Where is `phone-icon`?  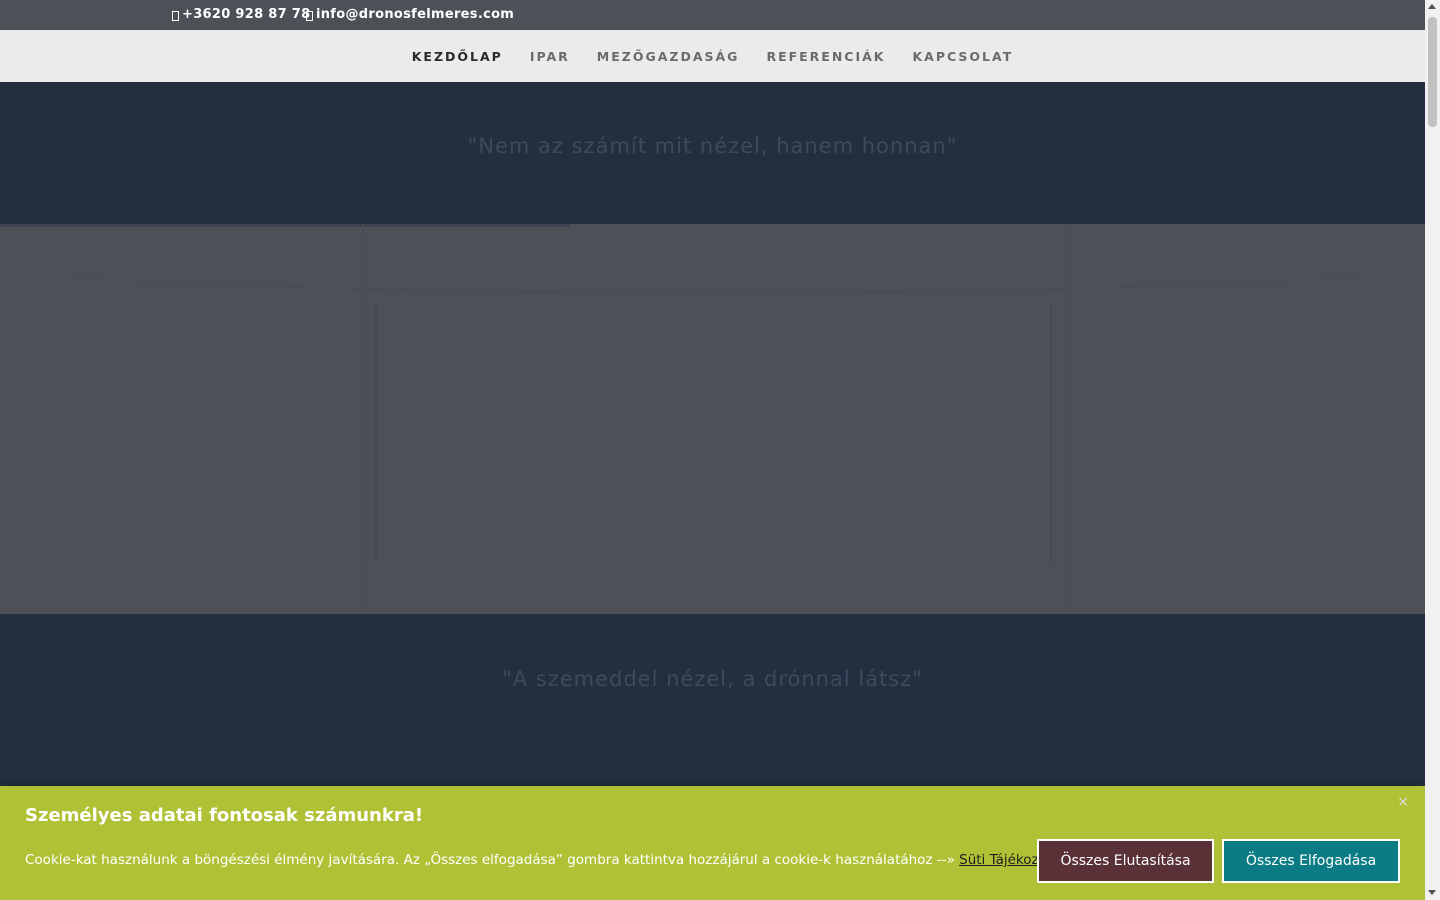
phone-icon is located at coordinates (175, 16).